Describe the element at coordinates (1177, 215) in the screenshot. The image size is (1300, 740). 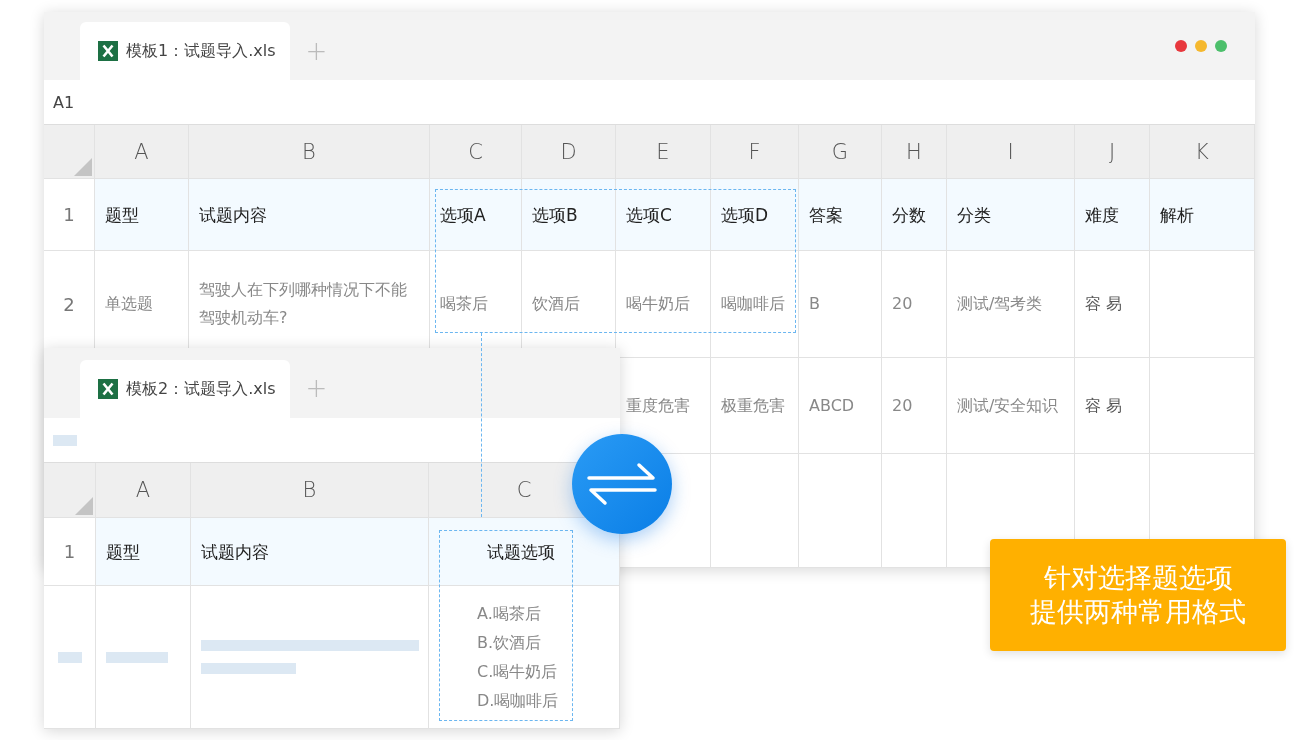
I see `header-cell-text: 解析` at that location.